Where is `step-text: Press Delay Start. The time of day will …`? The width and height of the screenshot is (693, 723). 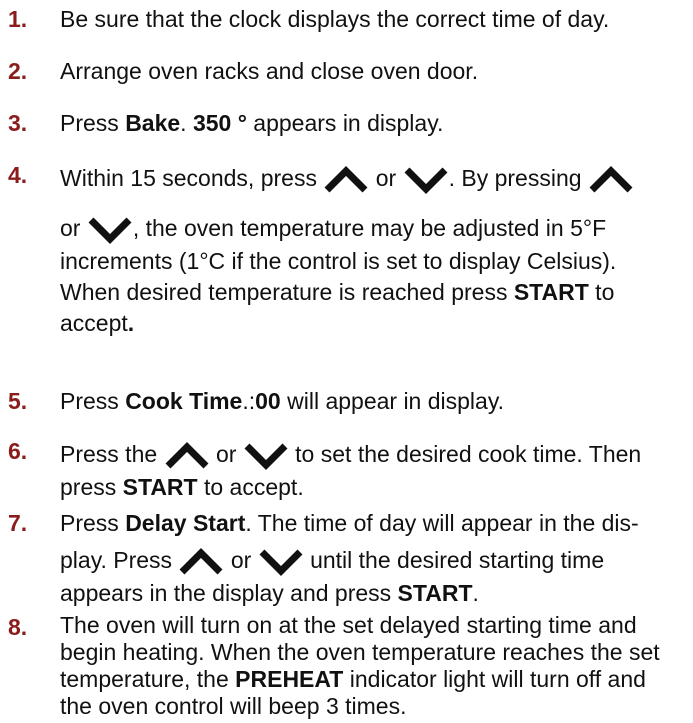
step-text: Press Delay Start. The time of day will … is located at coordinates (375, 558).